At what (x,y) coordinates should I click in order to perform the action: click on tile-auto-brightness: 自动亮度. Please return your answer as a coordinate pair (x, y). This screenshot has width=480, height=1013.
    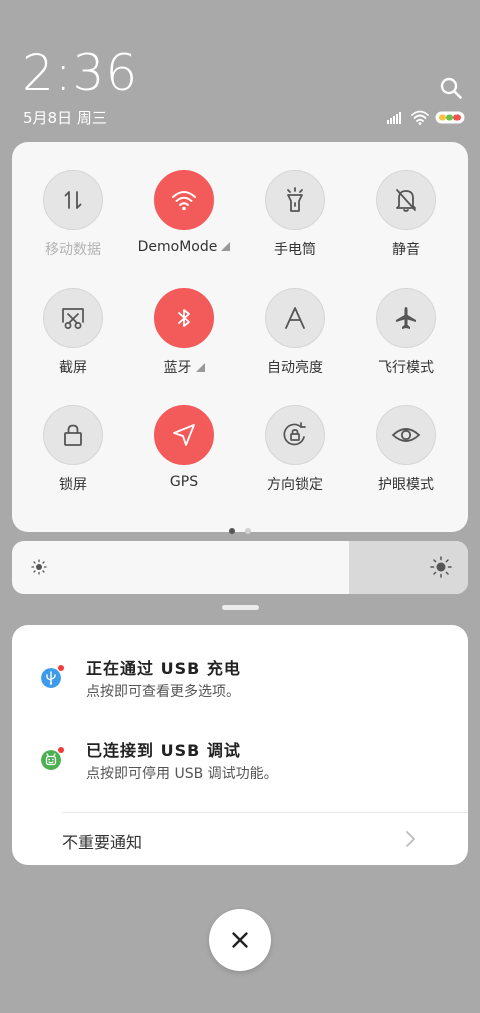
    Looking at the image, I should click on (295, 332).